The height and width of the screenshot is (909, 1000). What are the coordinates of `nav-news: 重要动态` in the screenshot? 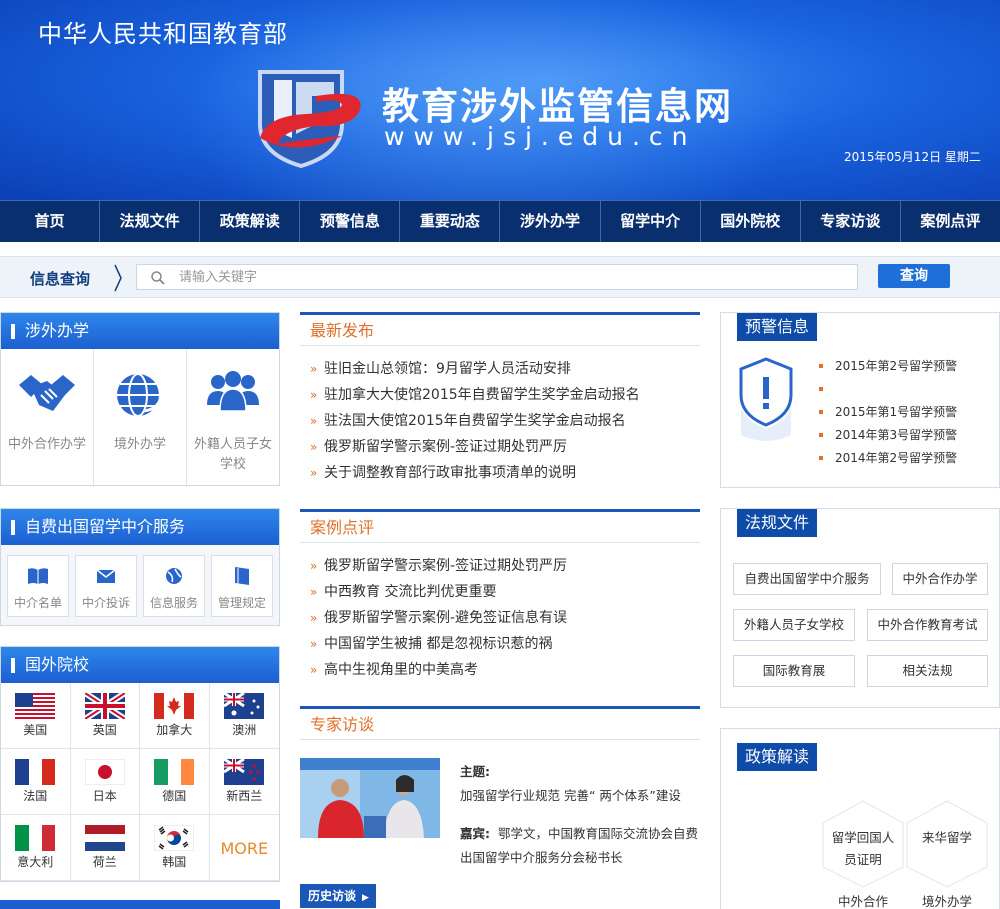 It's located at (450, 221).